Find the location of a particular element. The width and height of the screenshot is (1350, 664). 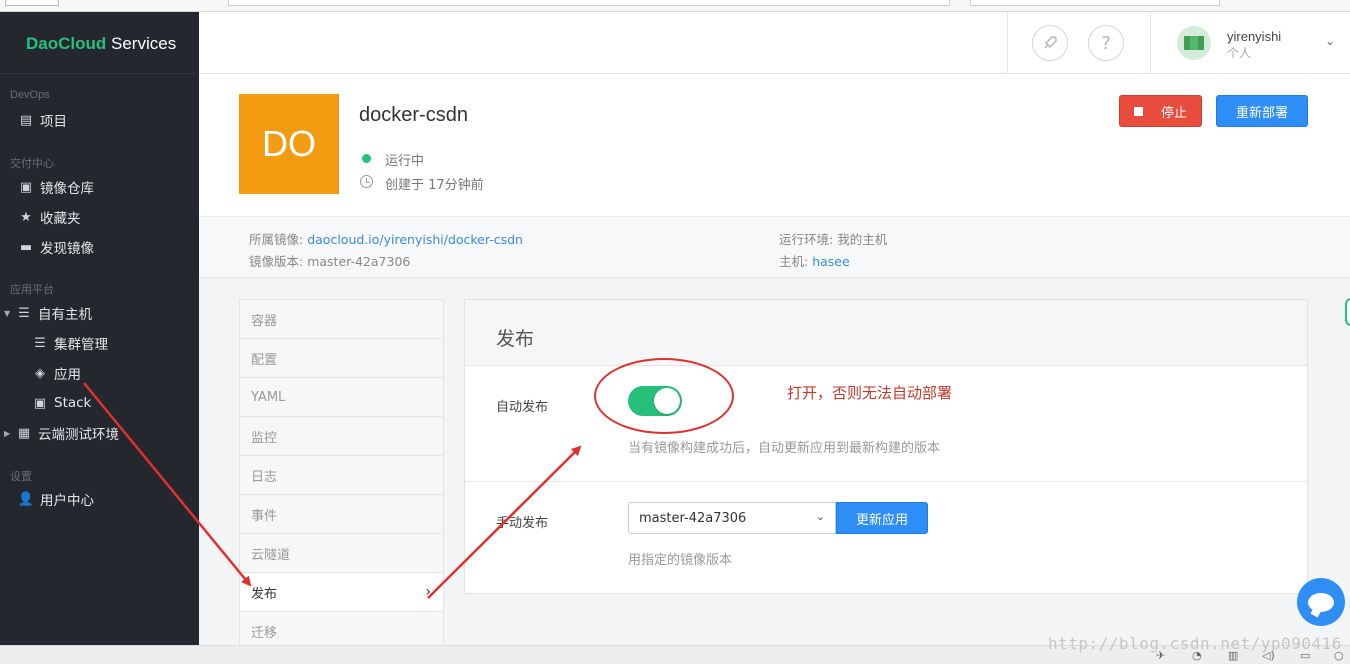

address-bar is located at coordinates (589, 3).